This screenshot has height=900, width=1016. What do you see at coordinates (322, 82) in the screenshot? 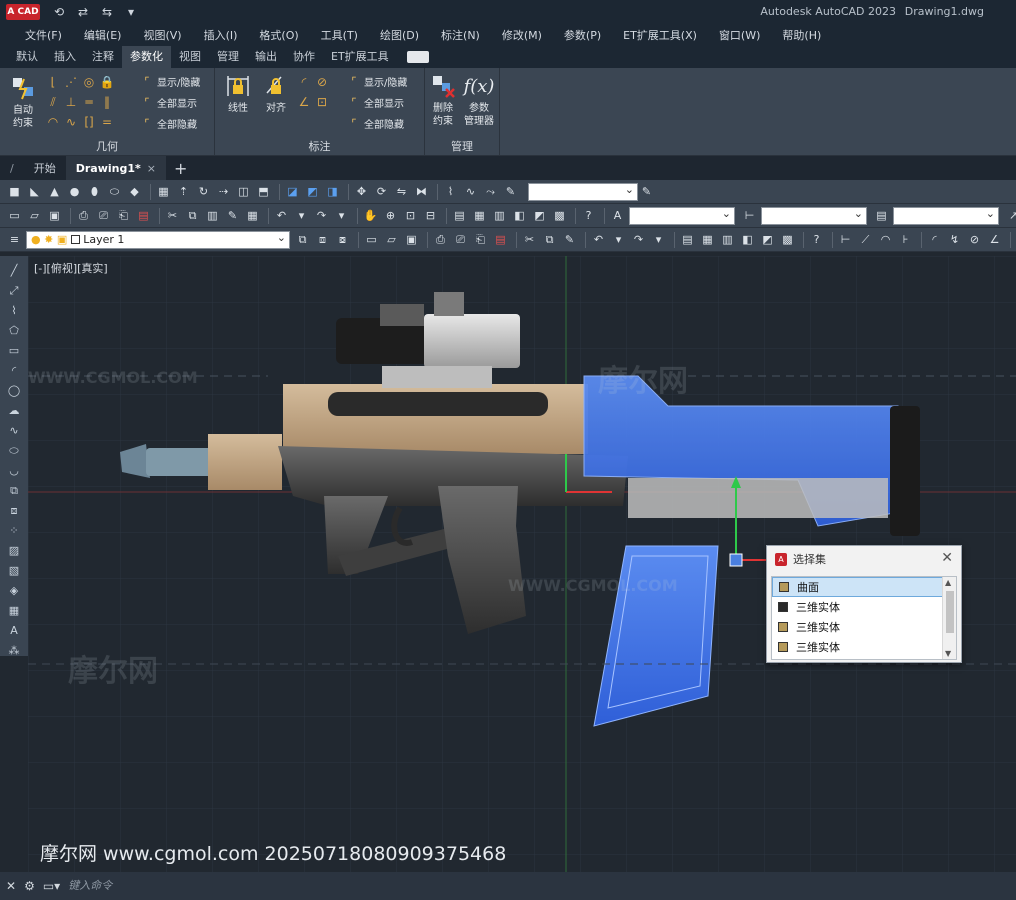
I see `diameter-icon: ⊘` at bounding box center [322, 82].